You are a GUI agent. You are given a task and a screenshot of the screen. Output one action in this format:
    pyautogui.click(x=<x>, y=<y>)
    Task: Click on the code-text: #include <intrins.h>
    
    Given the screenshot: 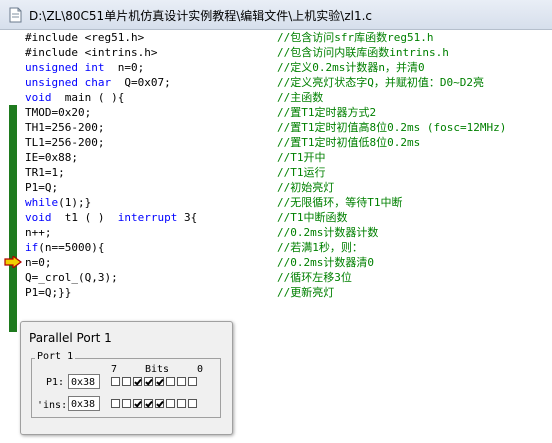 What is the action you would take?
    pyautogui.click(x=91, y=52)
    